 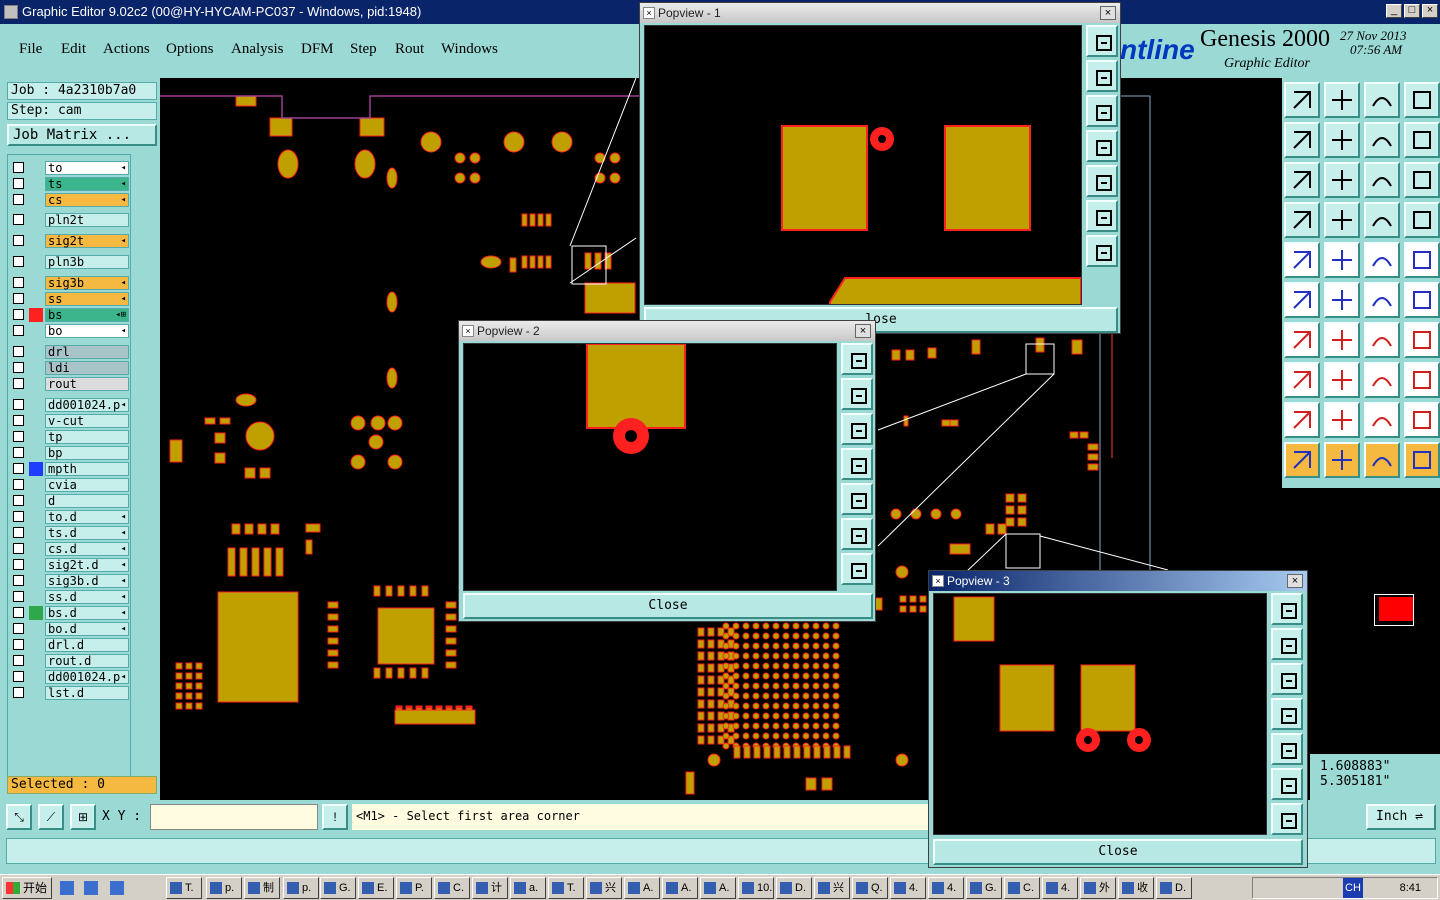 What do you see at coordinates (317, 49) in the screenshot?
I see `menu-dfm: DFM` at bounding box center [317, 49].